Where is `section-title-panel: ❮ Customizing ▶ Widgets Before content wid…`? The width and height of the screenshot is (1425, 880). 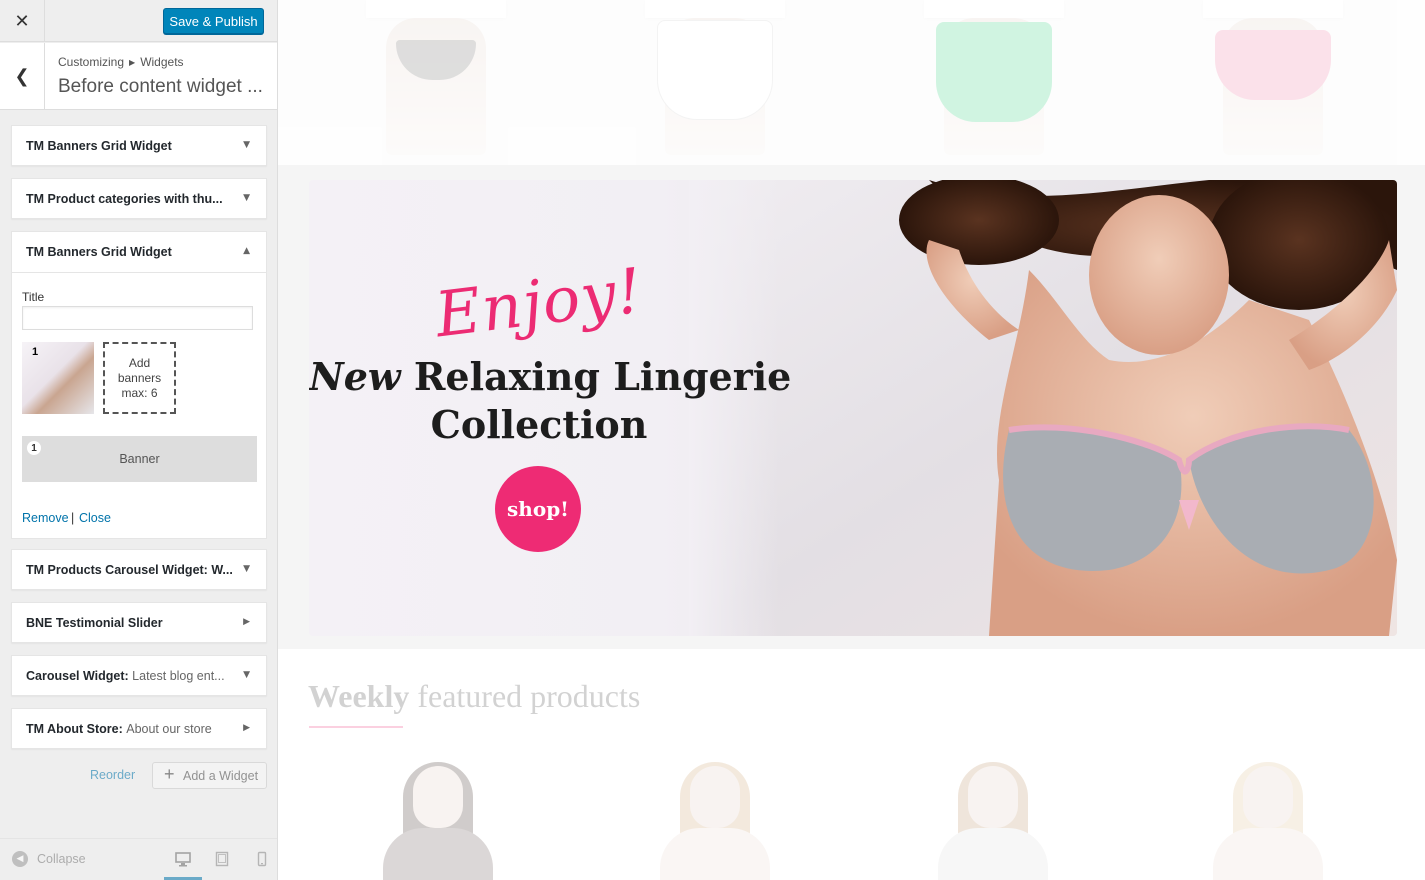 section-title-panel: ❮ Customizing ▶ Widgets Before content wid… is located at coordinates (138, 76).